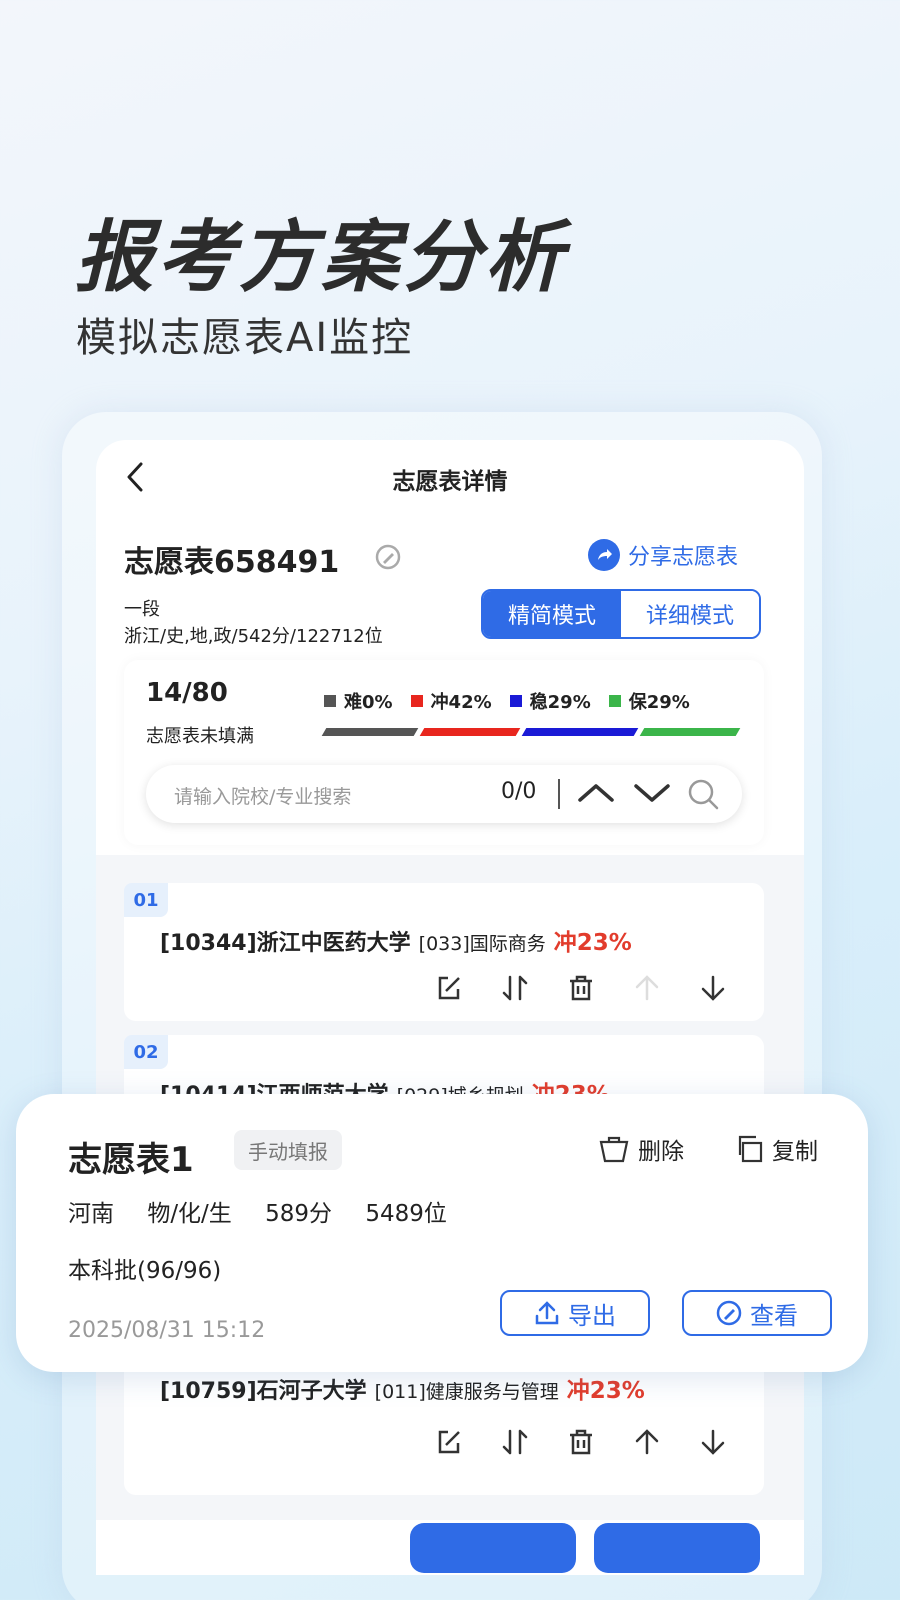 Image resolution: width=900 pixels, height=1600 pixels. Describe the element at coordinates (145, 1271) in the screenshot. I see `batch-progress: 本科批(96/96)` at that location.